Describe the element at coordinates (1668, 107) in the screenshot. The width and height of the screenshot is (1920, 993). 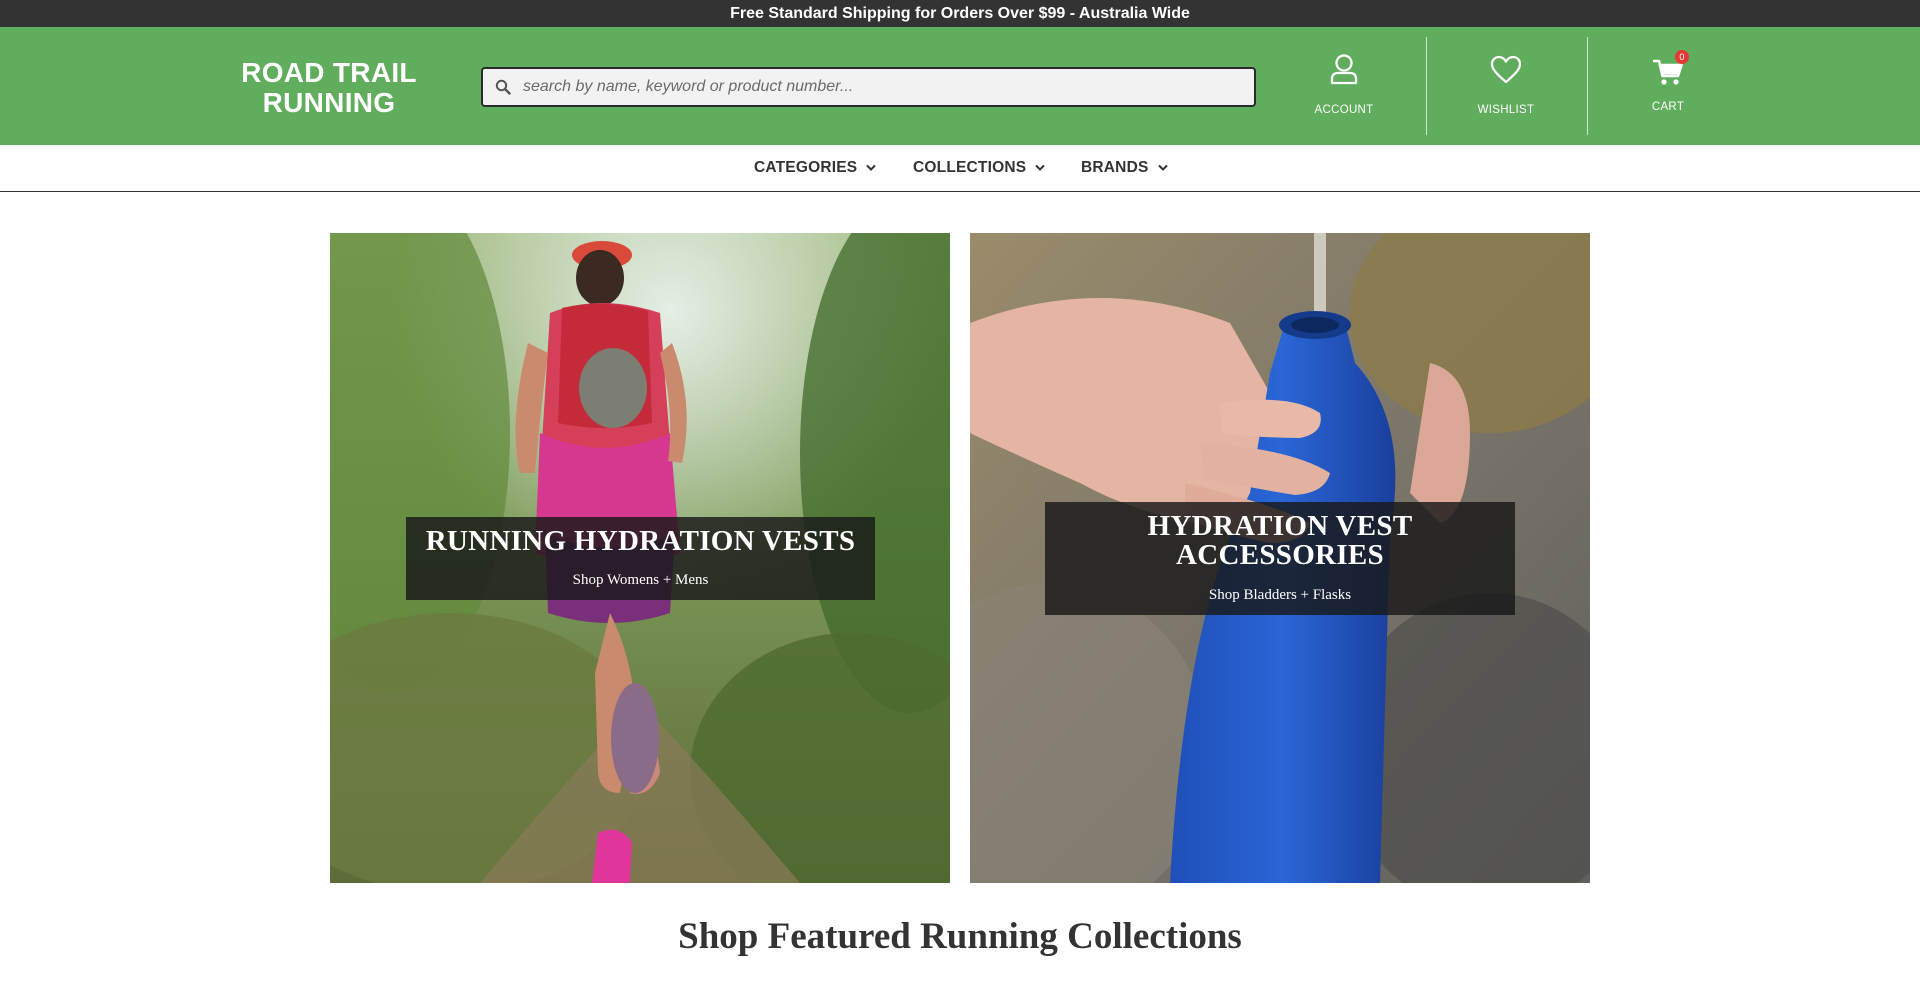
I see `cart-label: CART` at that location.